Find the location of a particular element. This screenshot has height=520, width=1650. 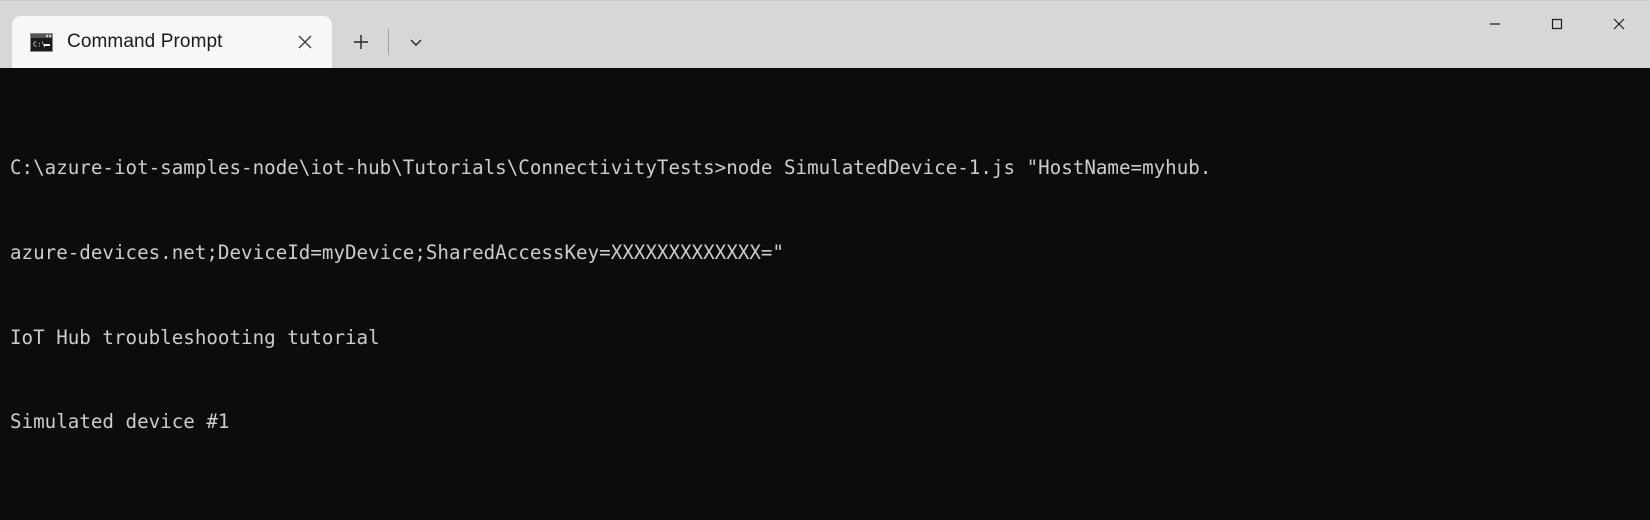

svg-text: C:\ is located at coordinates (39, 44).